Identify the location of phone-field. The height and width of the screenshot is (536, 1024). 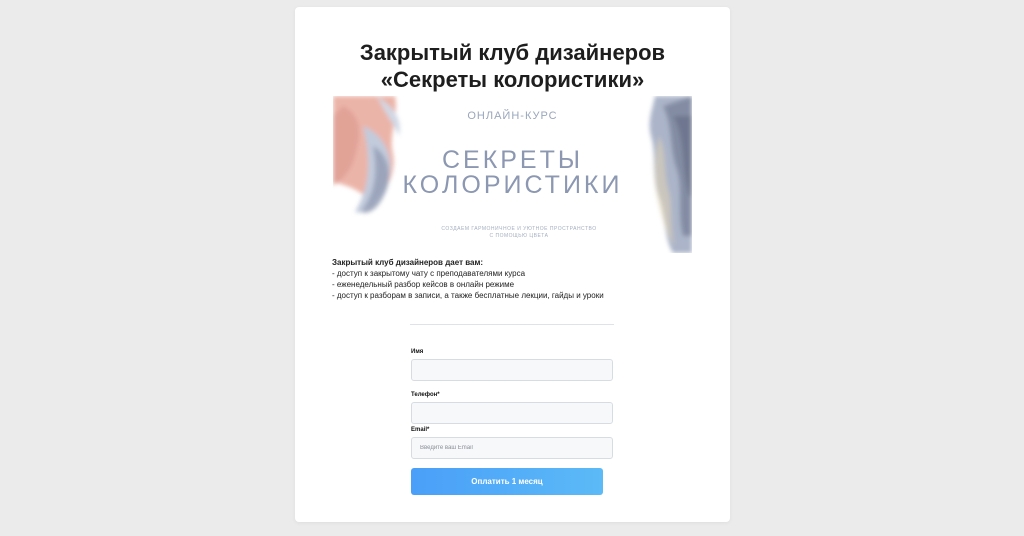
(512, 413).